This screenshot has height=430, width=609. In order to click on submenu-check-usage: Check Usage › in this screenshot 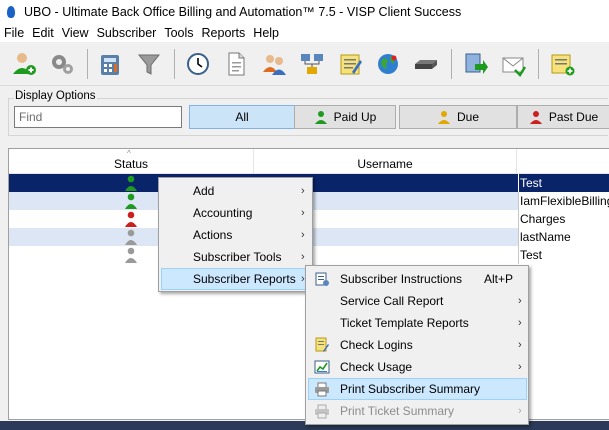, I will do `click(417, 367)`.